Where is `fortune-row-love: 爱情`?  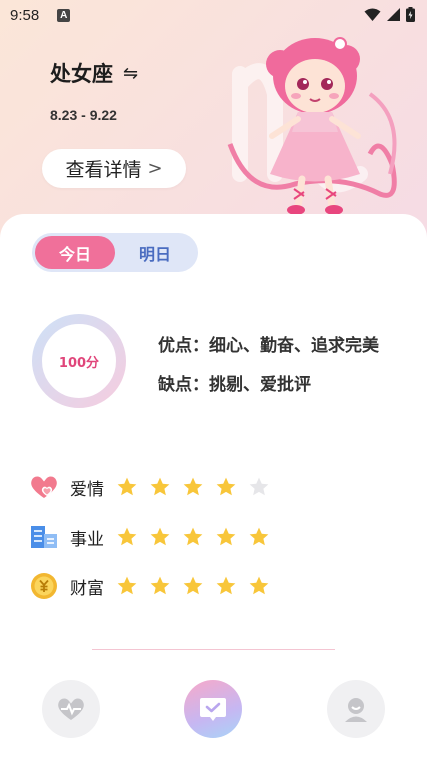
fortune-row-love: 爱情 is located at coordinates (150, 487).